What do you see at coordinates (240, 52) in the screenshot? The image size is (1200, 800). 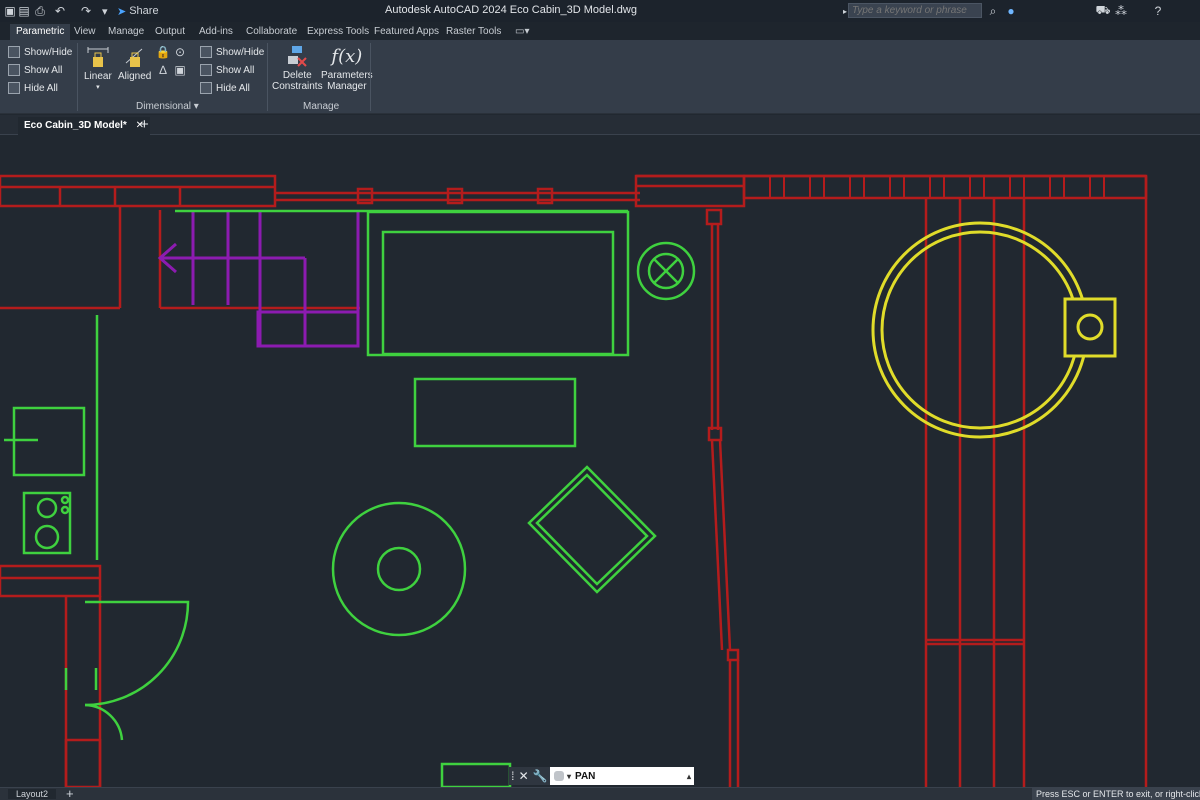 I see `dimensional-show-hide-label: Show/Hide` at bounding box center [240, 52].